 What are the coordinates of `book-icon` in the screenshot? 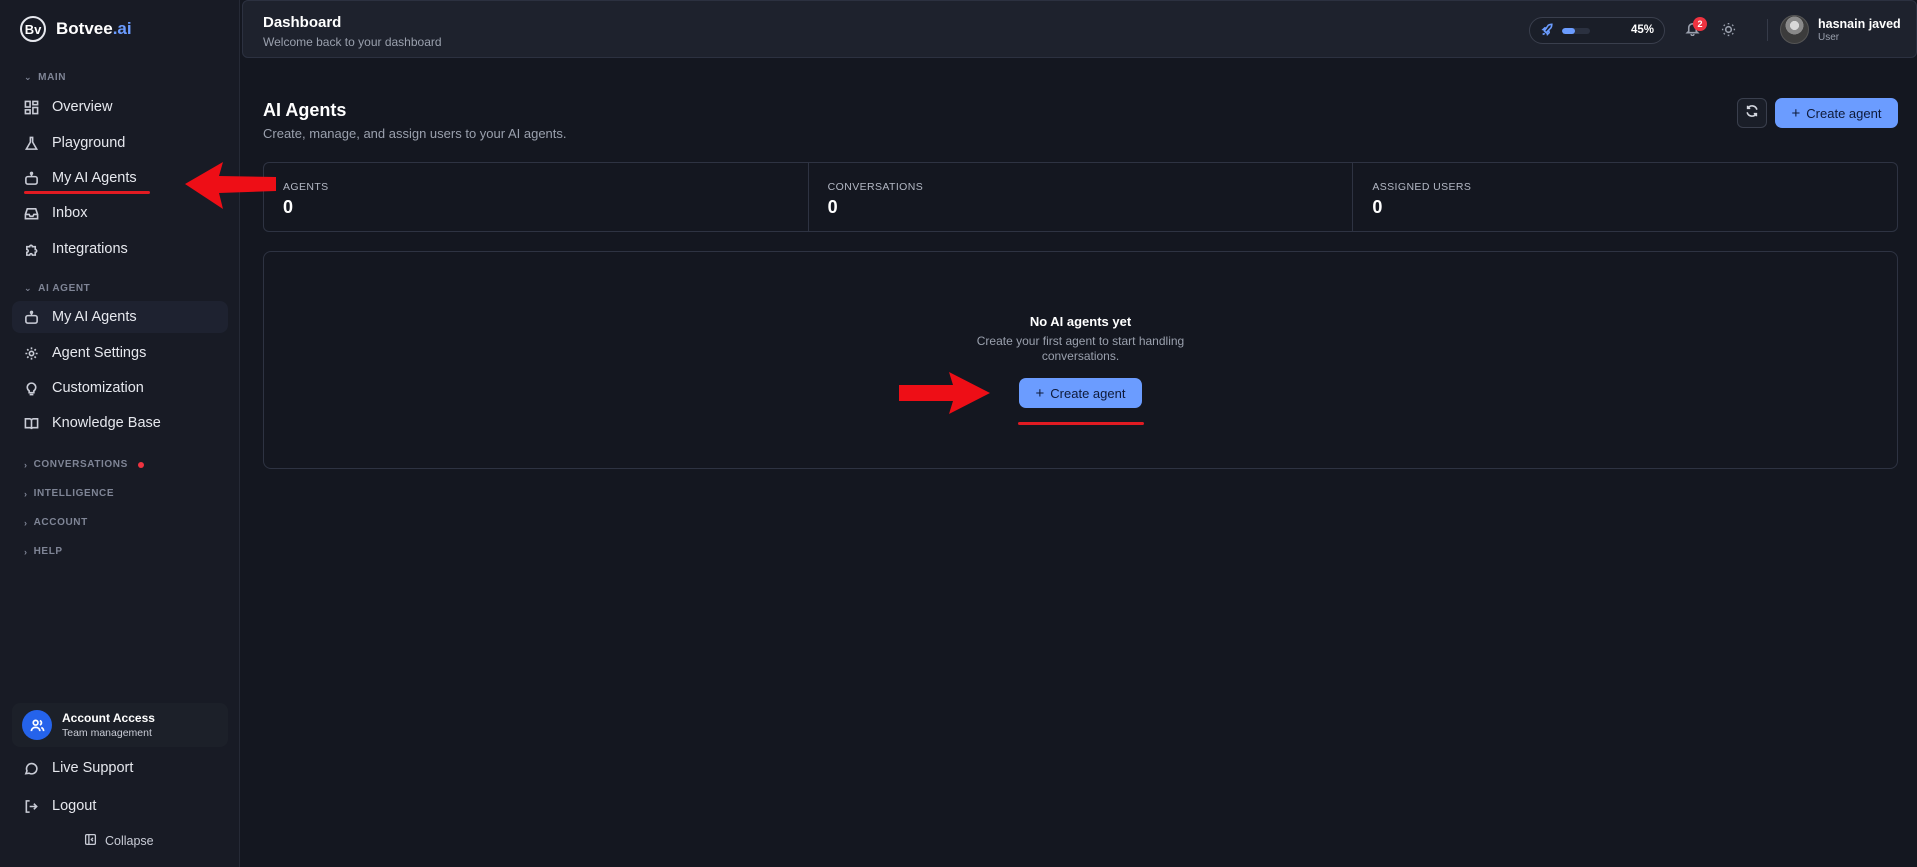 It's located at (31, 423).